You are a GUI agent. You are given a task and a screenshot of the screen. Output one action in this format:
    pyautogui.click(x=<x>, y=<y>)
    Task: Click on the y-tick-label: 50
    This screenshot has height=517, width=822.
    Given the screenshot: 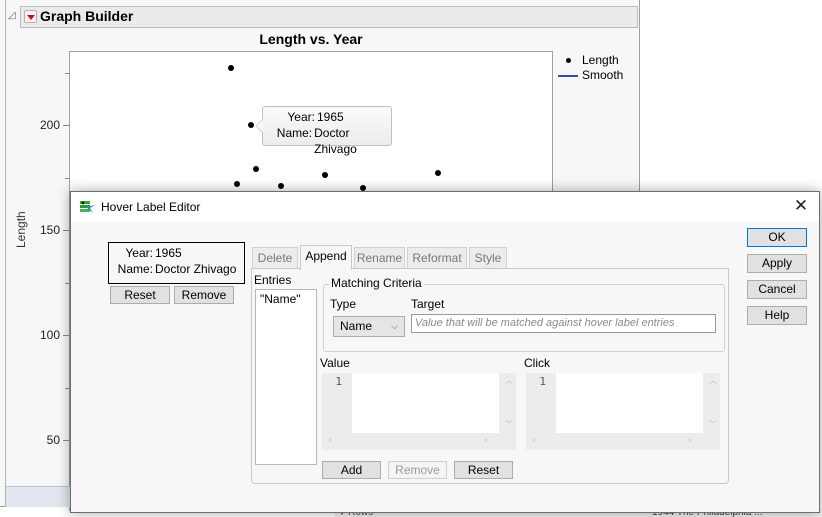 What is the action you would take?
    pyautogui.click(x=53, y=440)
    